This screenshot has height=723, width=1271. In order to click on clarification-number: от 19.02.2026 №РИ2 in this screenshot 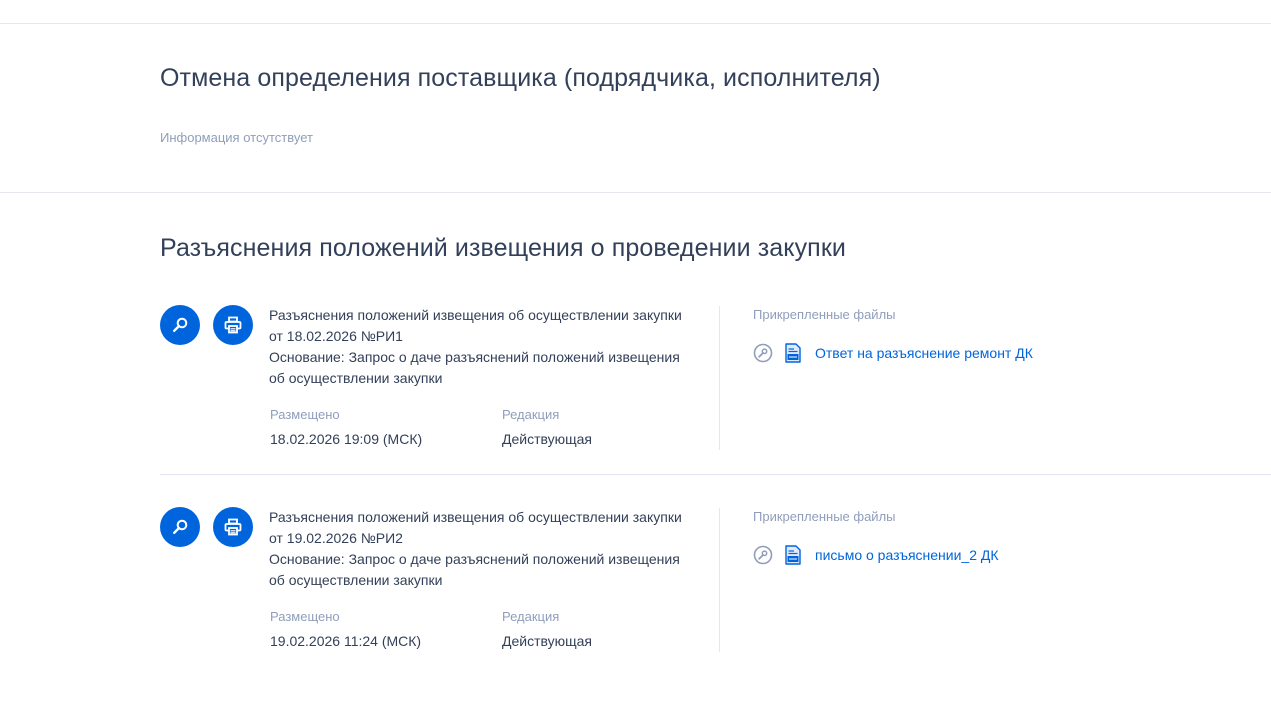, I will do `click(336, 538)`.